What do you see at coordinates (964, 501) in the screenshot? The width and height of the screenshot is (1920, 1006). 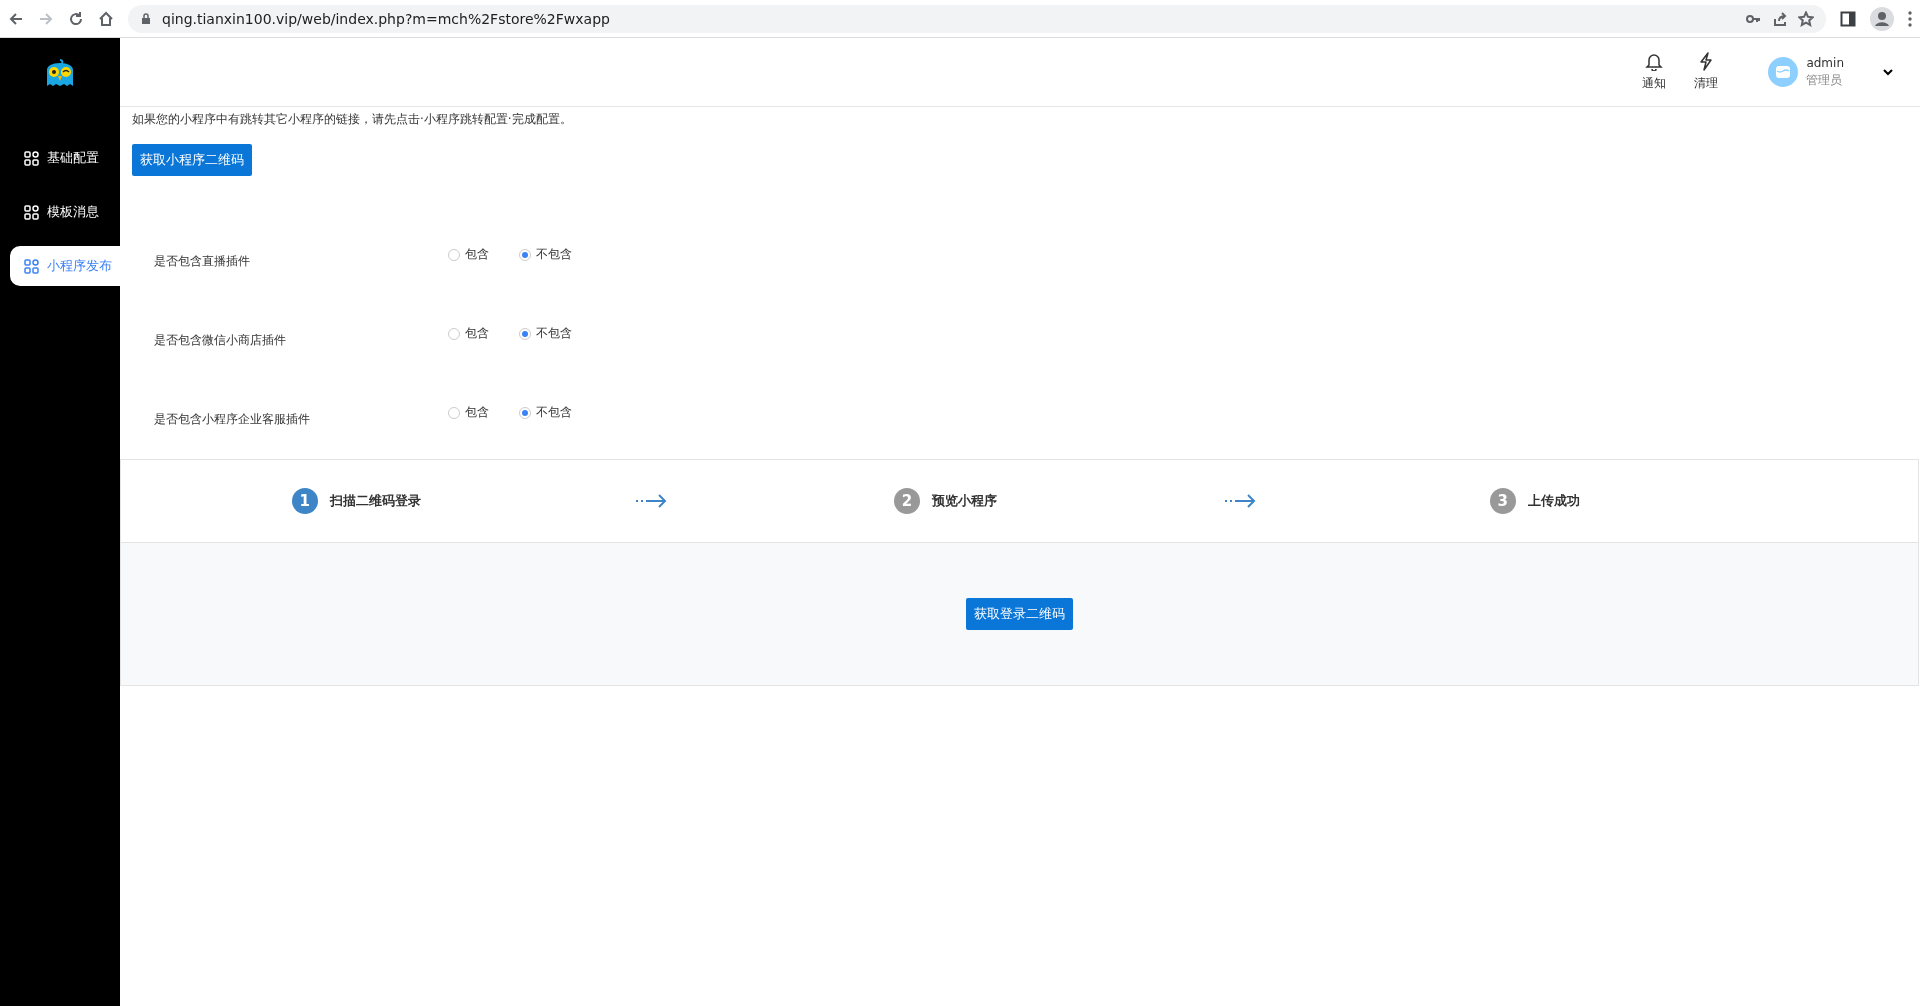 I see `step-label: 预览小程序` at bounding box center [964, 501].